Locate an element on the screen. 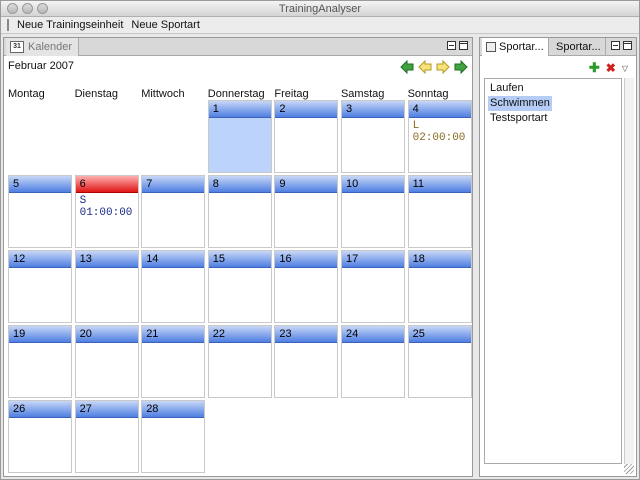 The image size is (640, 480). day-number: 26 is located at coordinates (40, 409).